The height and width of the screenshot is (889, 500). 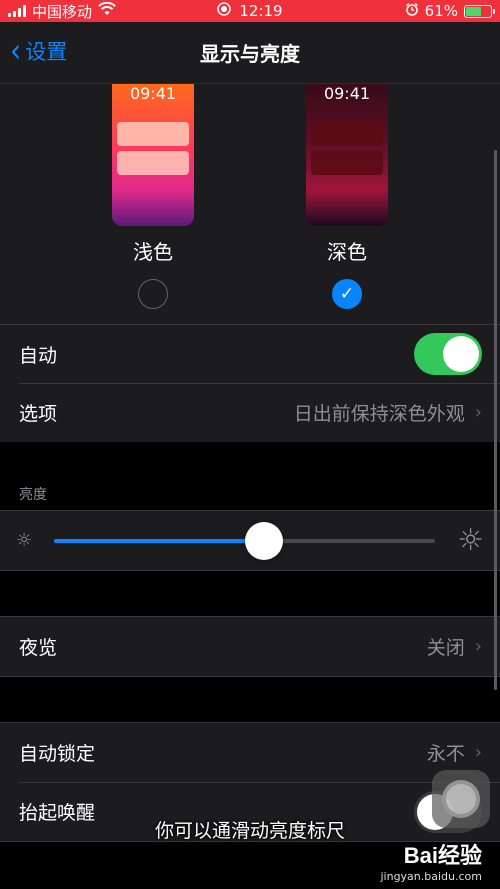 I want to click on watermark-logo: Bai经验, so click(x=442, y=855).